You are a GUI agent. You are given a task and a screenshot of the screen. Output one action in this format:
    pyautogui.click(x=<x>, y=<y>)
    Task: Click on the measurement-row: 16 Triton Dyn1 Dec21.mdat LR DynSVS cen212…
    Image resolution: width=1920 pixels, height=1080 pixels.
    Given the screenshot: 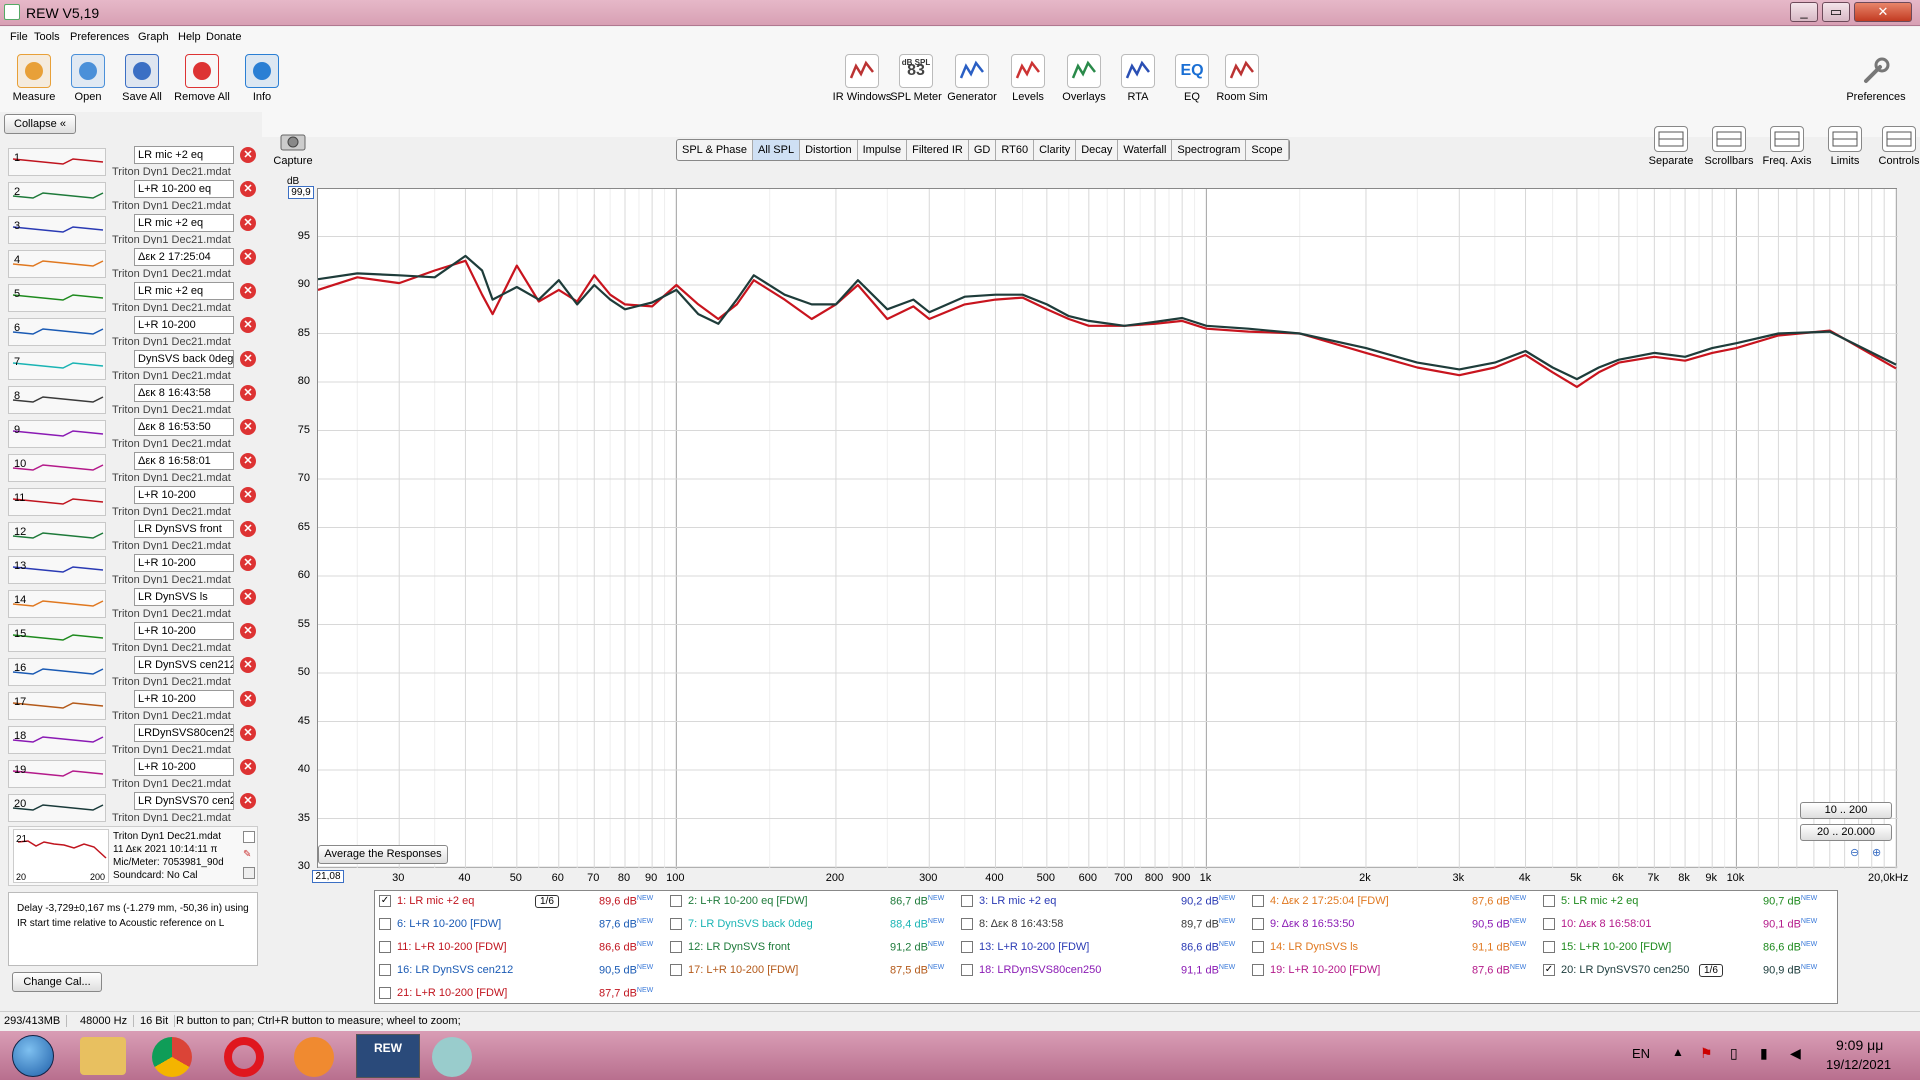 What is the action you would take?
    pyautogui.click(x=133, y=673)
    